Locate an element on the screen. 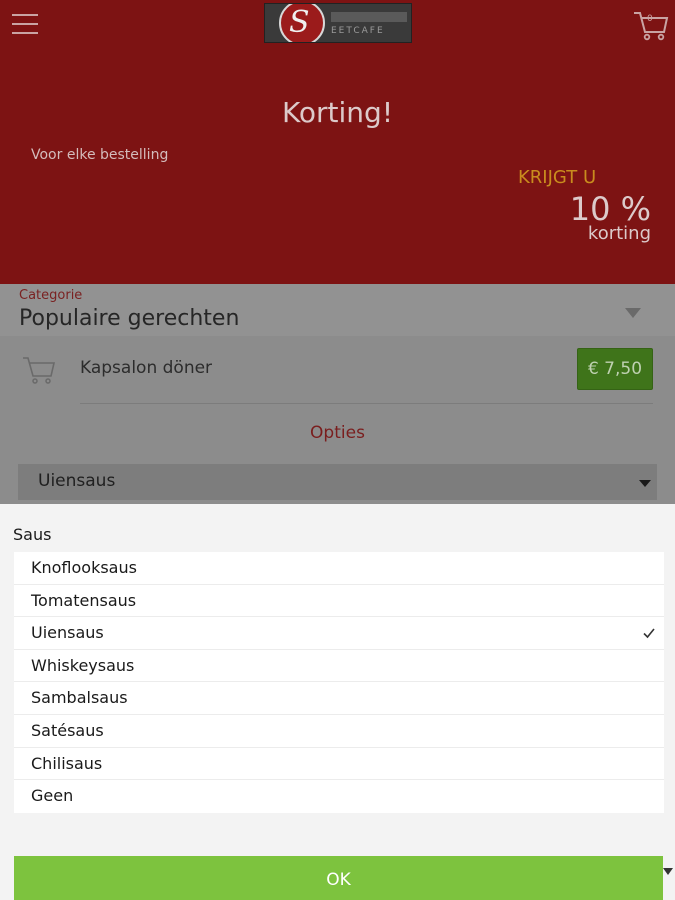  sauce-option-label: Knoflooksaus is located at coordinates (84, 567).